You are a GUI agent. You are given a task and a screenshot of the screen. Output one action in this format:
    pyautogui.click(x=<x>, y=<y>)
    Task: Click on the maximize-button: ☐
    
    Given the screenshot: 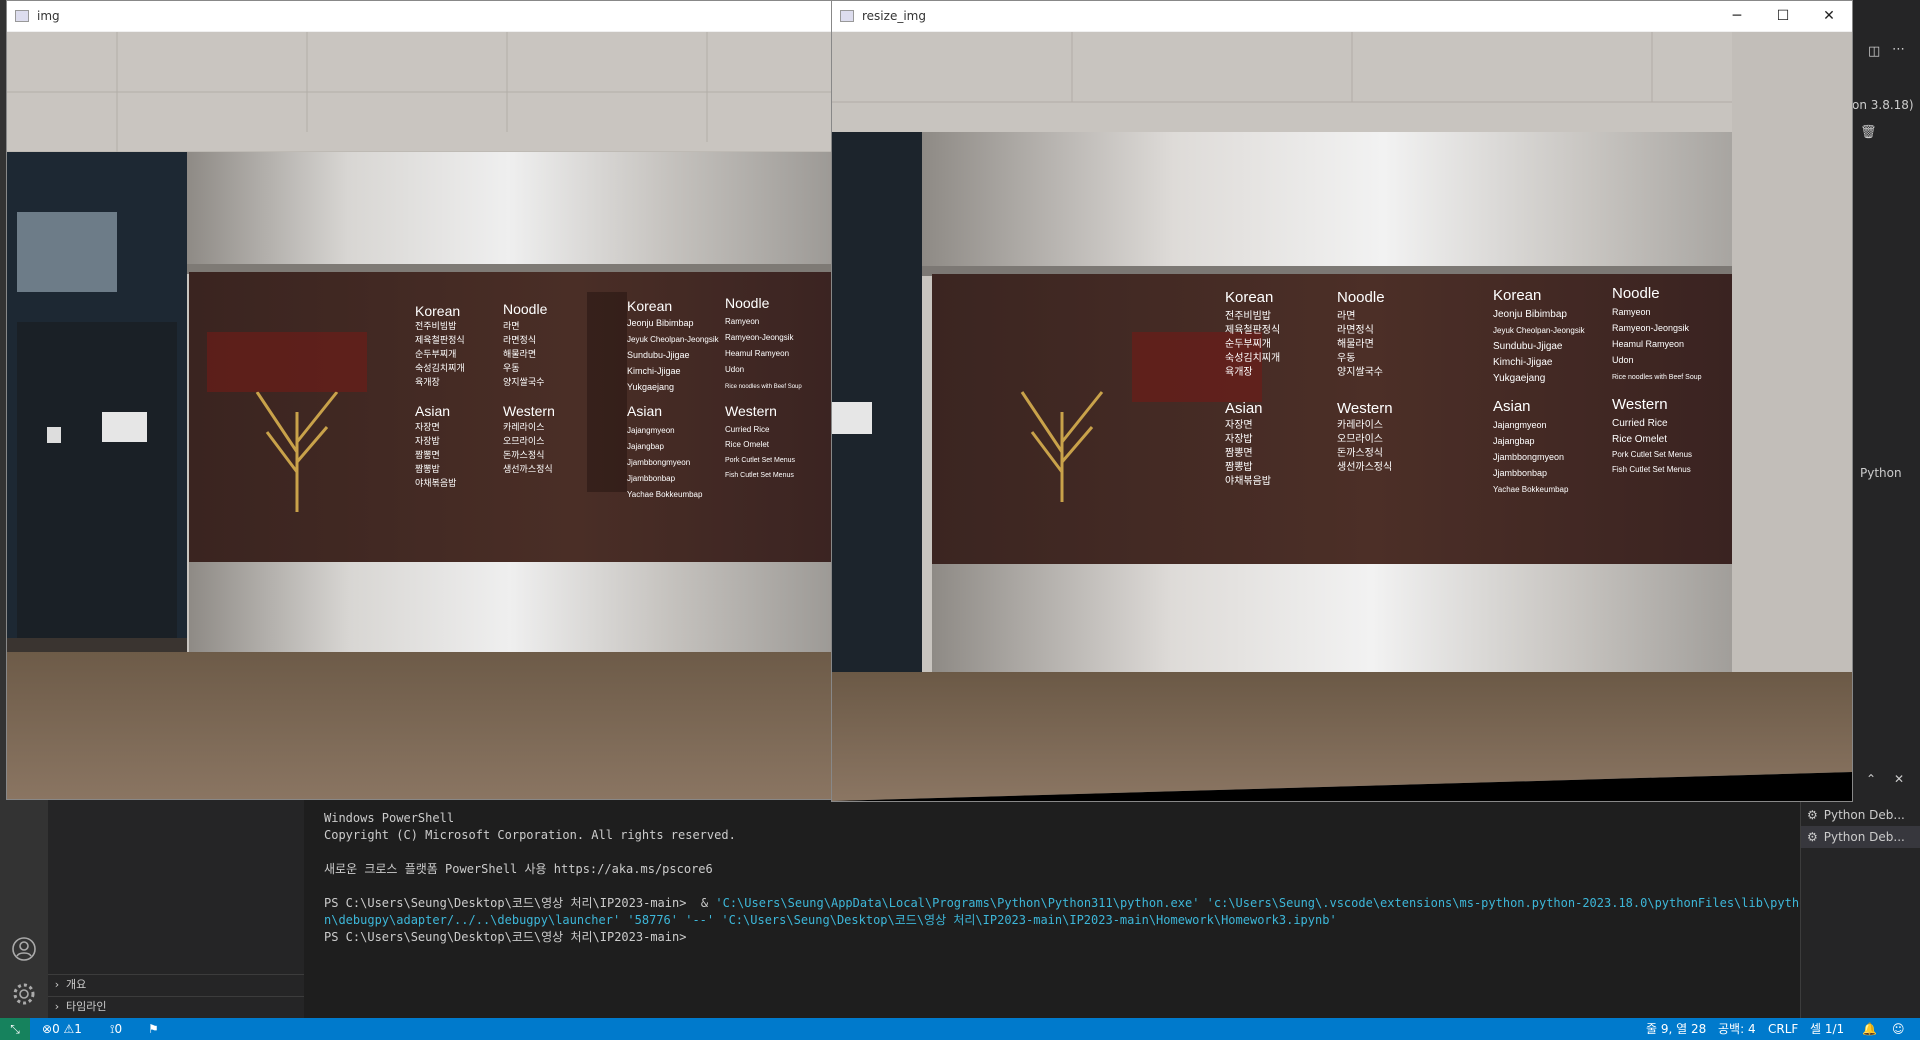 What is the action you would take?
    pyautogui.click(x=1783, y=16)
    